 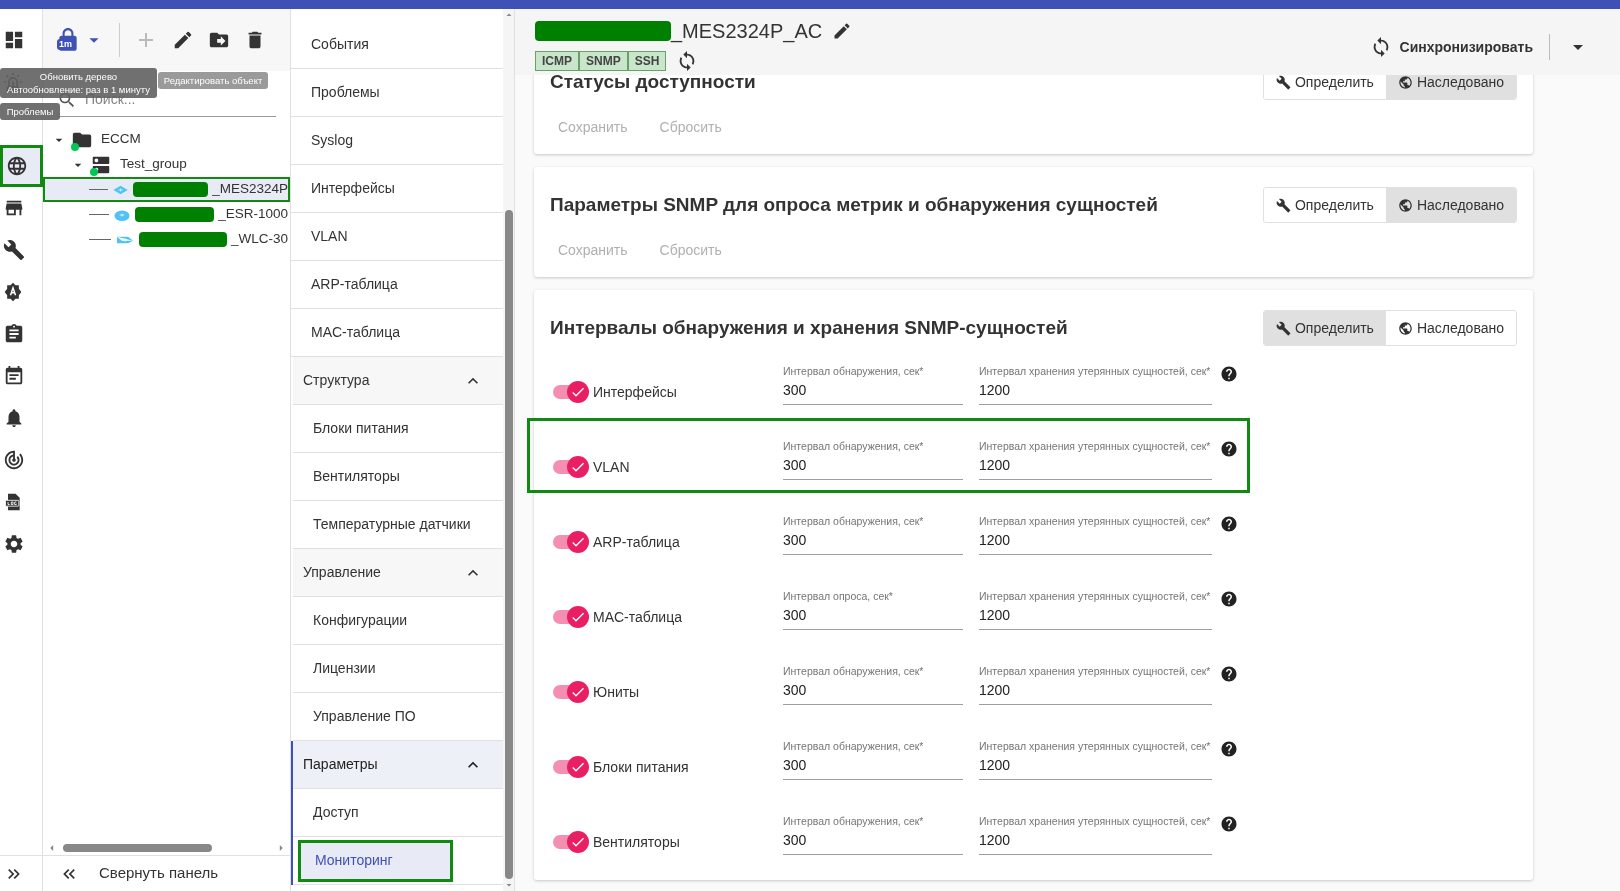 What do you see at coordinates (616, 692) in the screenshot?
I see `row-label: Юниты` at bounding box center [616, 692].